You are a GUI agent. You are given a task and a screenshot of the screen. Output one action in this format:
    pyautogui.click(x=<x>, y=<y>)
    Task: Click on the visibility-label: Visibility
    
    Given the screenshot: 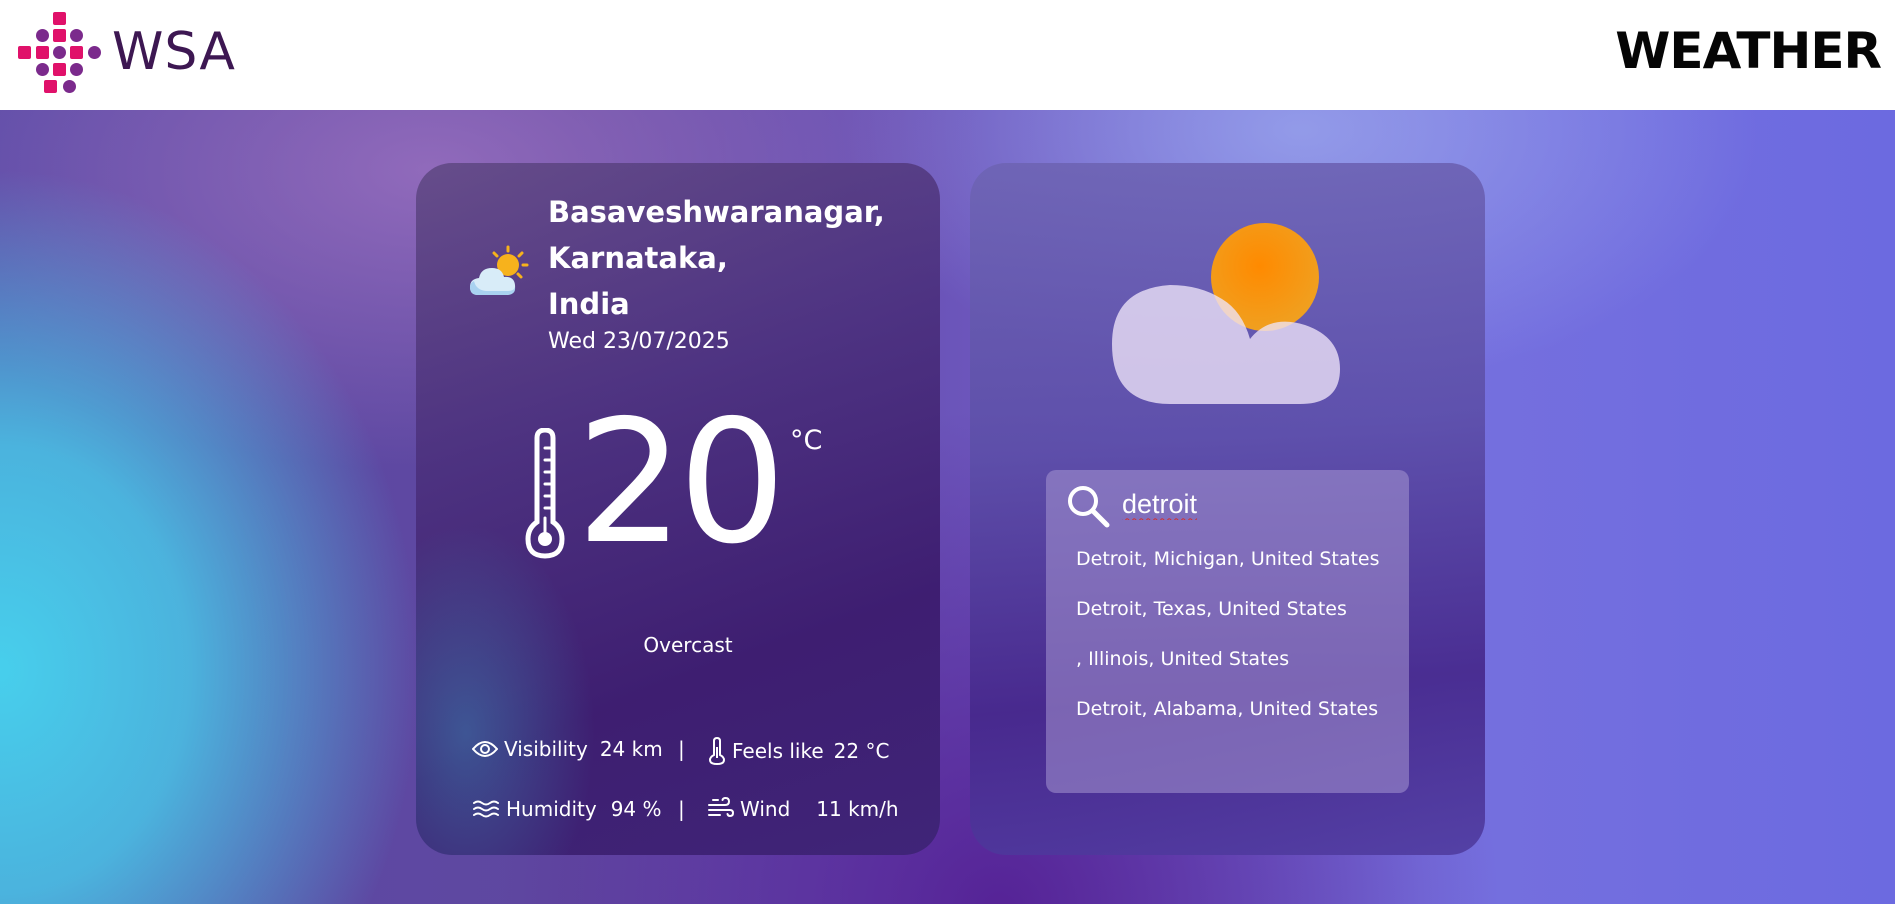 What is the action you would take?
    pyautogui.click(x=546, y=749)
    